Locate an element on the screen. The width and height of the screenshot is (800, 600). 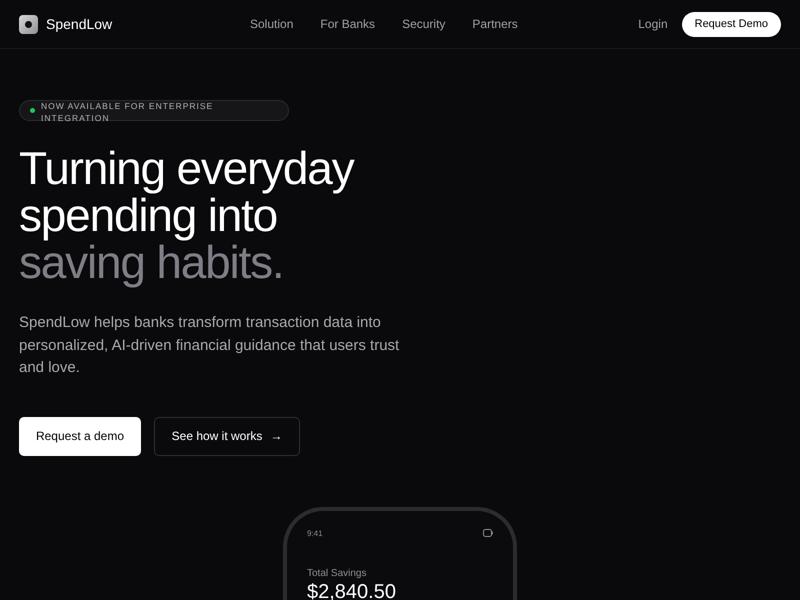
login-link: Login is located at coordinates (653, 24).